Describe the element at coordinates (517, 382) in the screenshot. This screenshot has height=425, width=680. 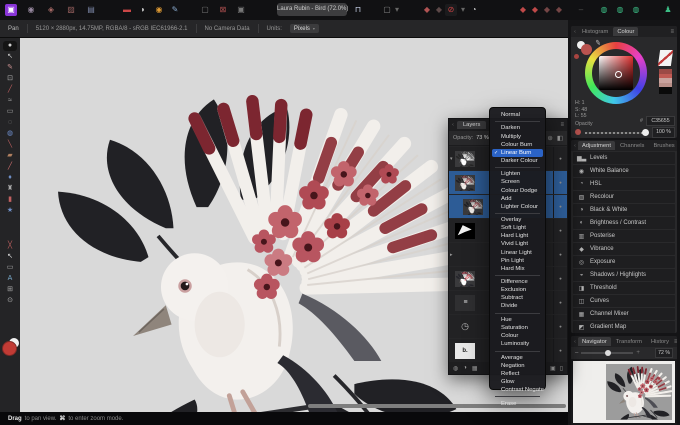
I see `blend-mode-option: Glow` at that location.